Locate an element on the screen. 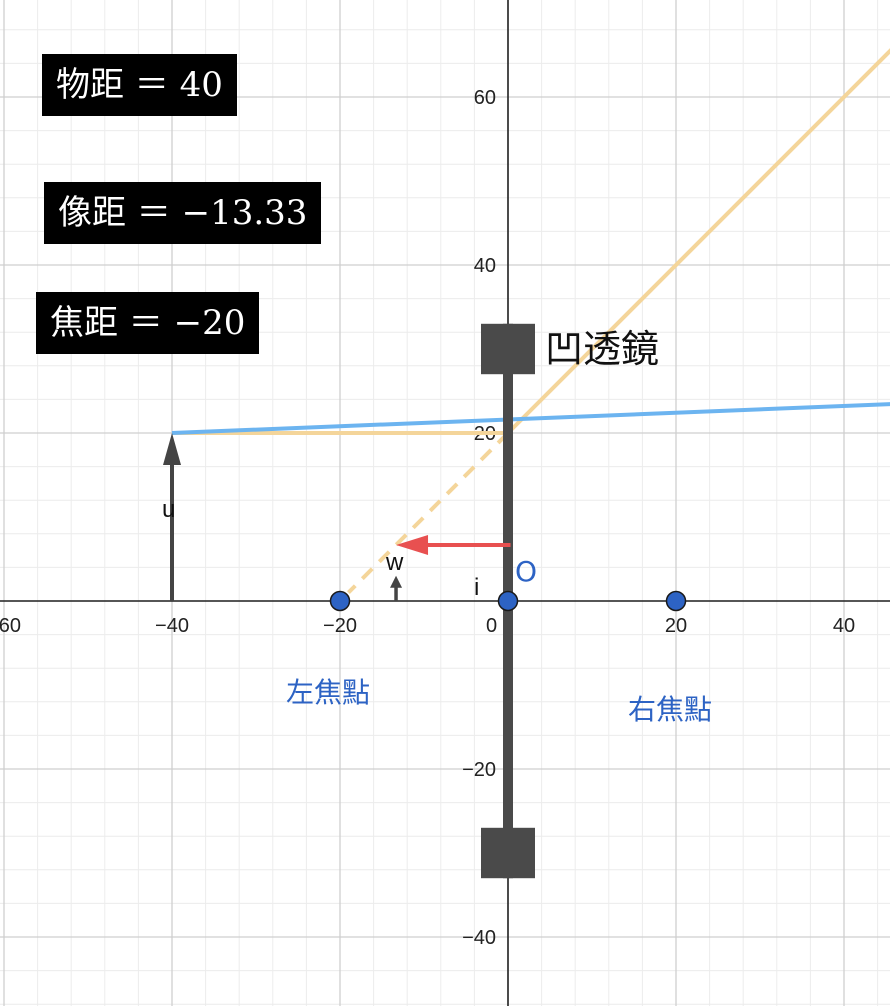 This screenshot has width=890, height=1006. image-label: w is located at coordinates (394, 562).